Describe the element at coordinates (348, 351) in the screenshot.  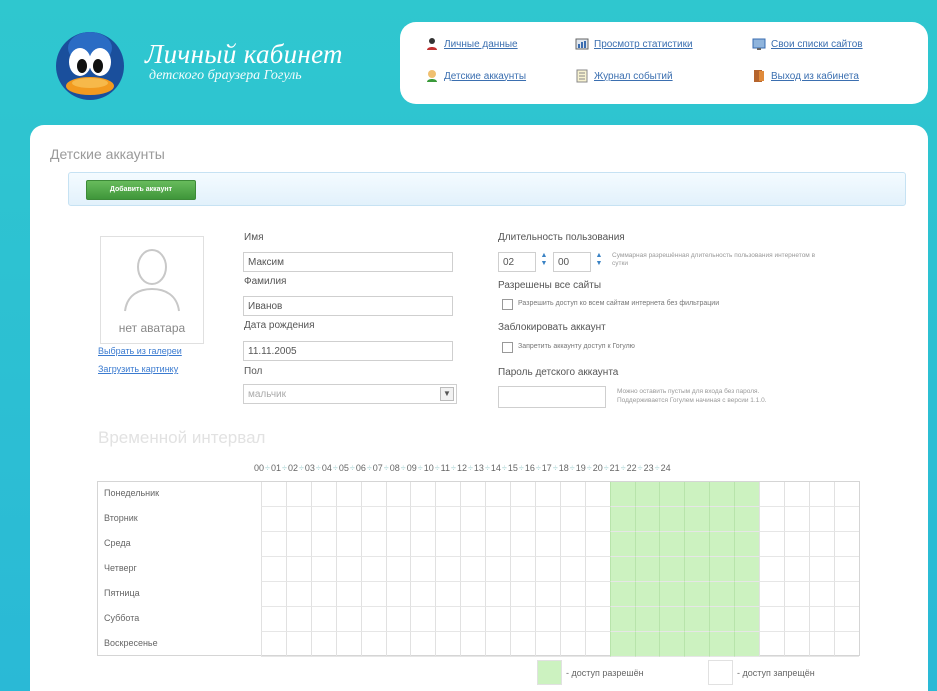
I see `birth-date-field: 11.11.2005` at that location.